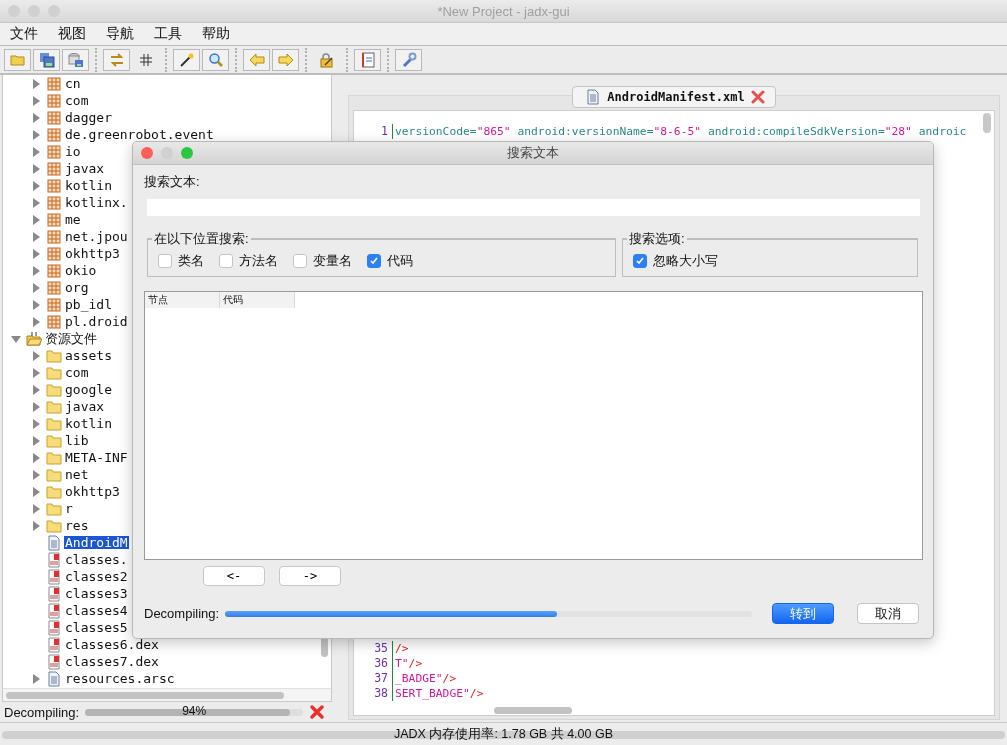 The image size is (1007, 745). What do you see at coordinates (757, 97) in the screenshot?
I see `close-icon` at bounding box center [757, 97].